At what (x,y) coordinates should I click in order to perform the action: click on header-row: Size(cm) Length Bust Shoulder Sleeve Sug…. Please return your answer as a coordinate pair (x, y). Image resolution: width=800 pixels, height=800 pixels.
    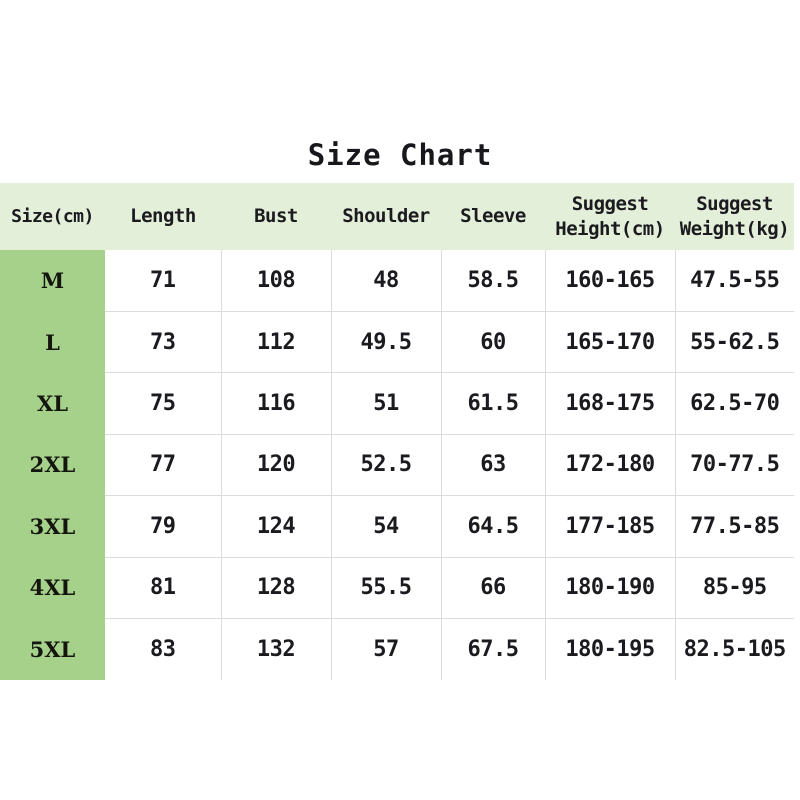
    Looking at the image, I should click on (397, 216).